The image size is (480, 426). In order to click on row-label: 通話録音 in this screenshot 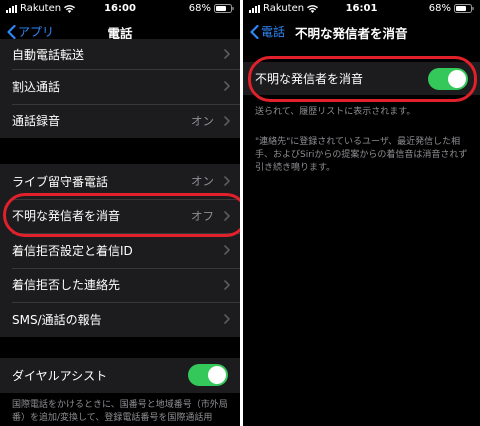, I will do `click(36, 121)`.